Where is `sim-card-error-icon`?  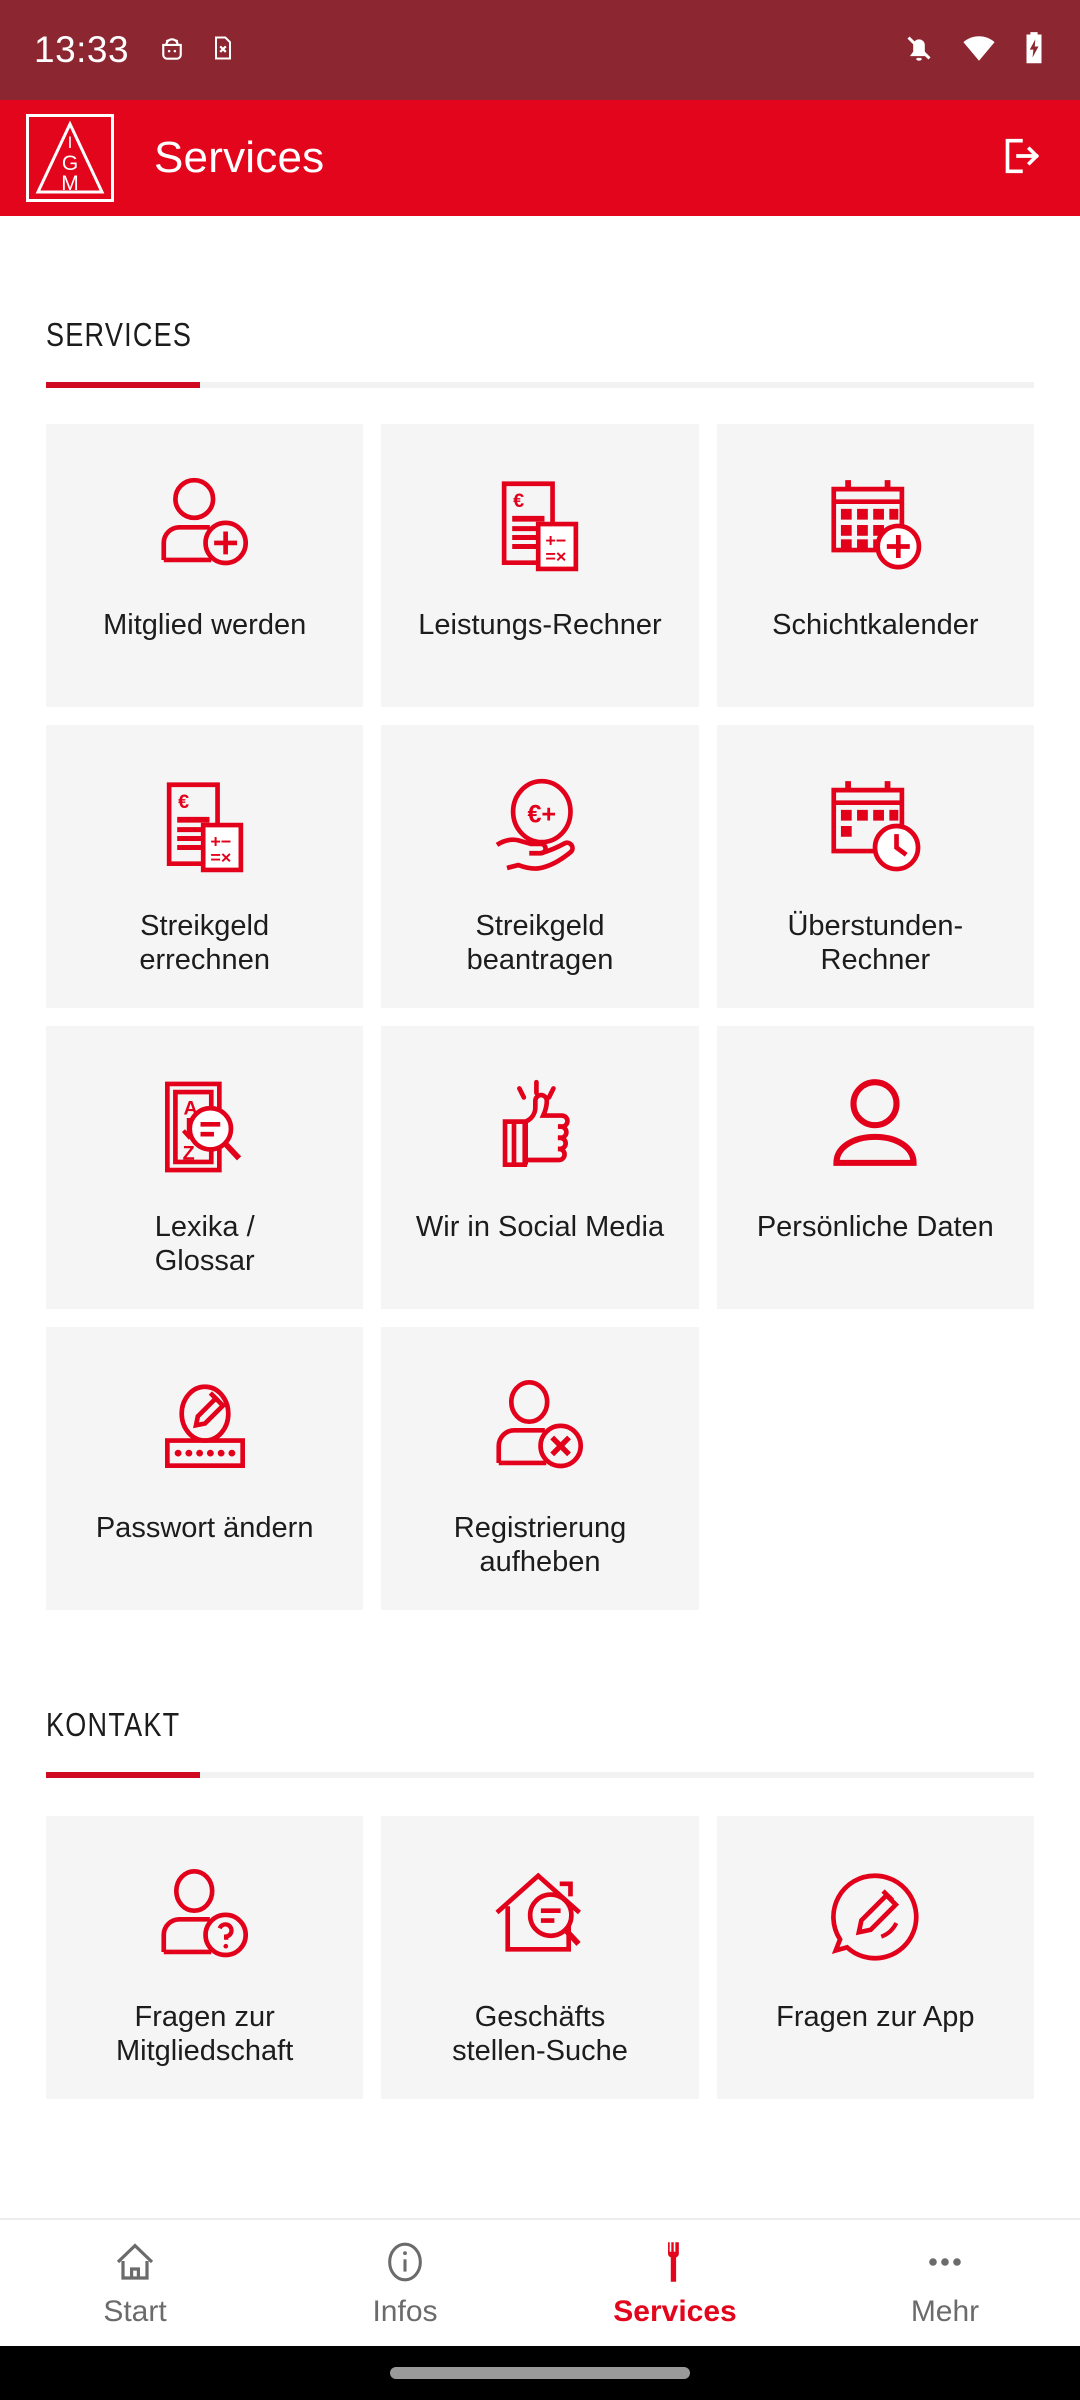
sim-card-error-icon is located at coordinates (223, 50).